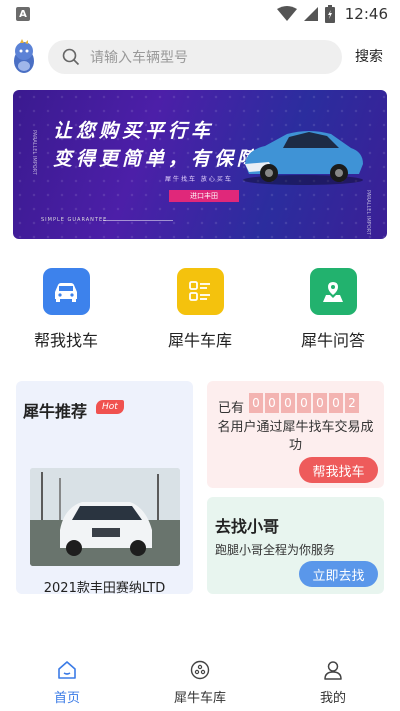 This screenshot has height=711, width=400. Describe the element at coordinates (200, 670) in the screenshot. I see `garage-icon` at that location.